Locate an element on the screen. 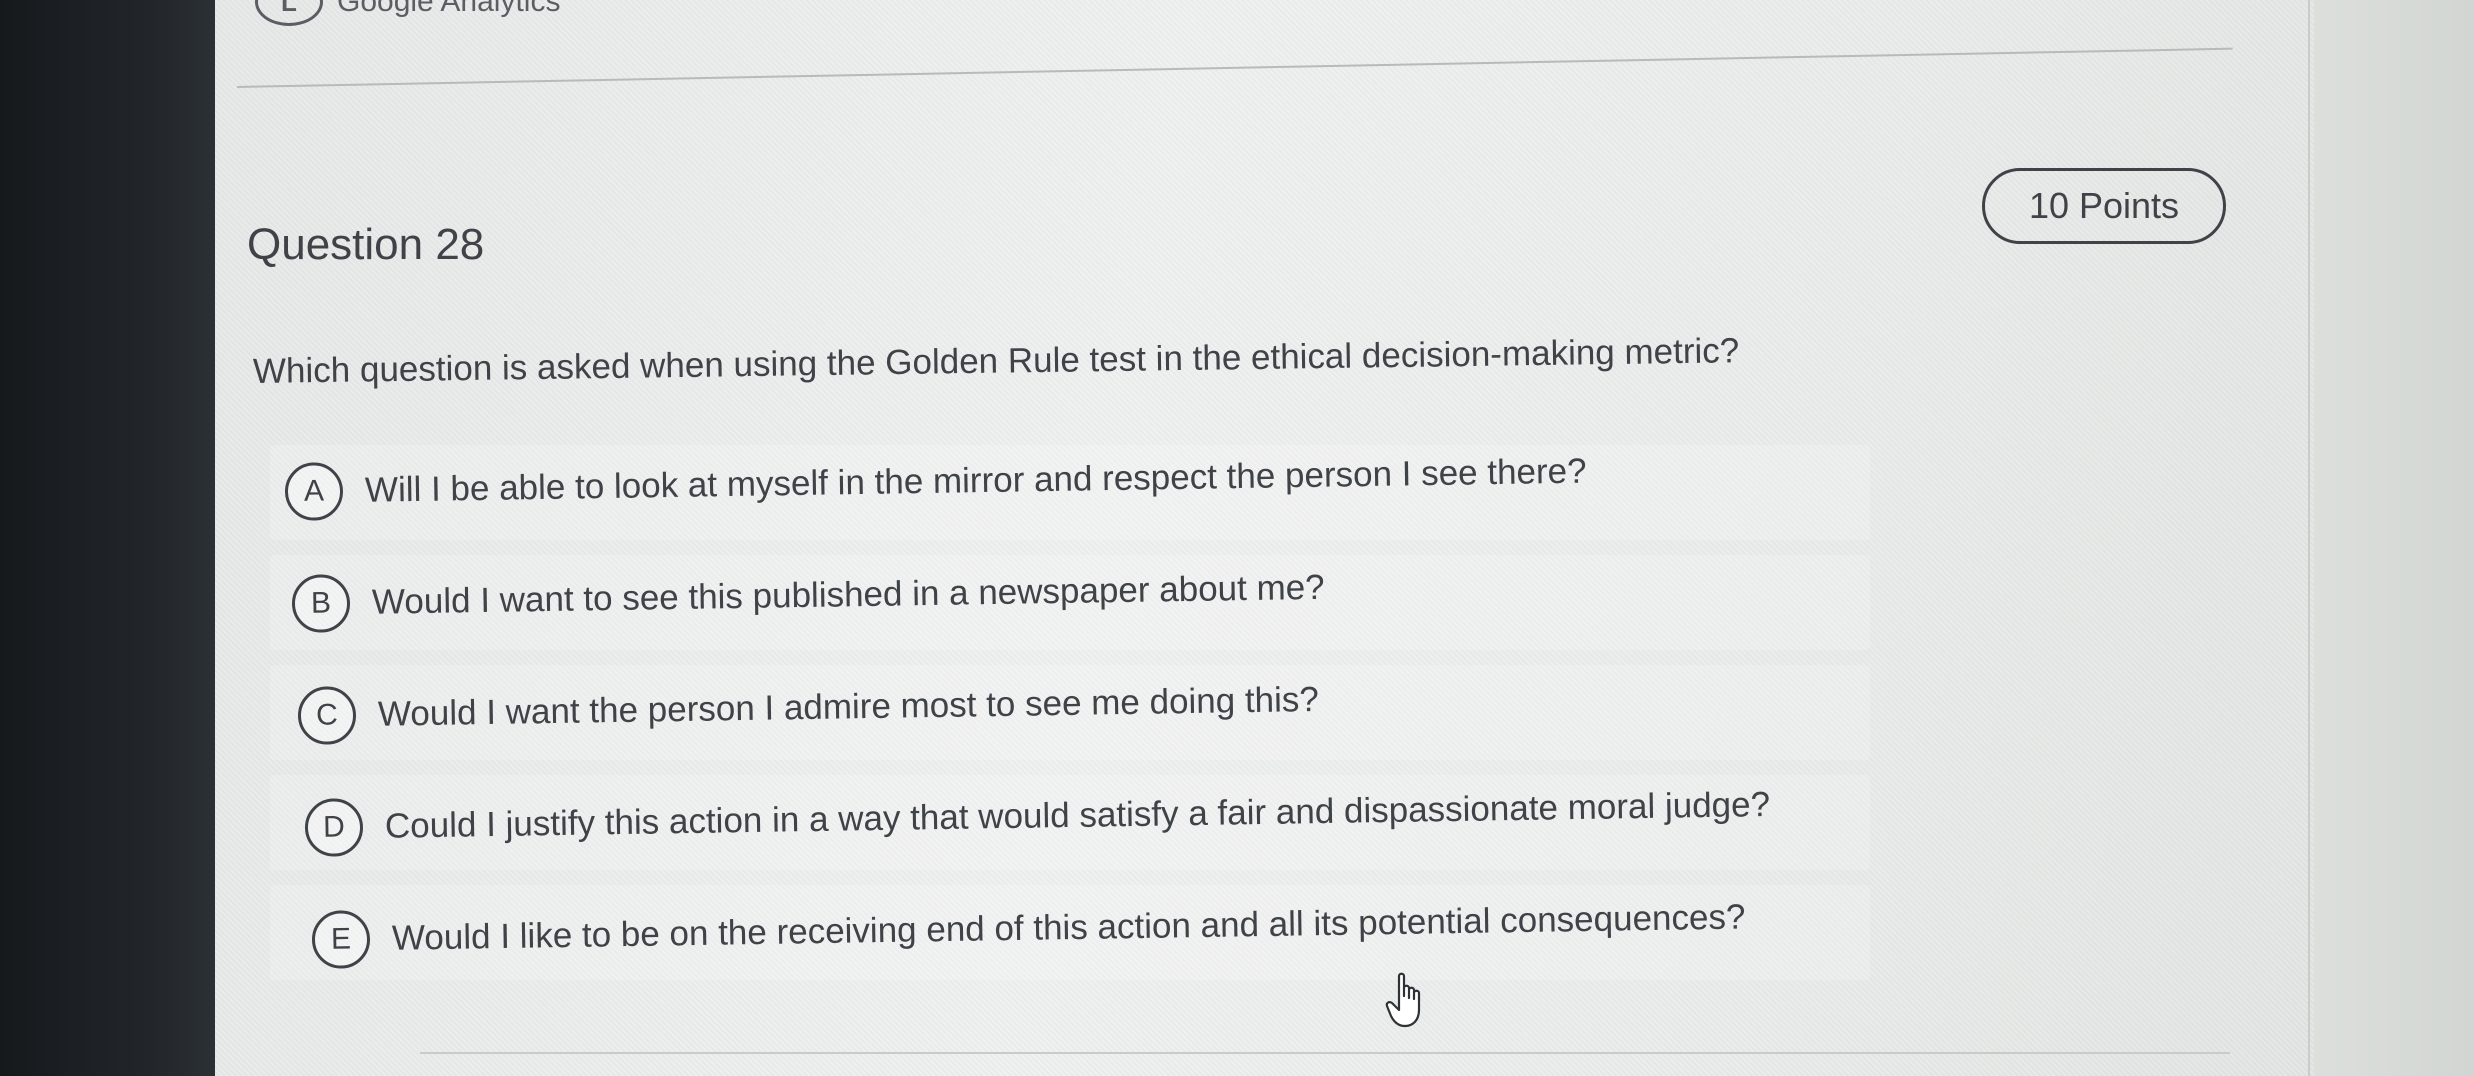  page-right-border is located at coordinates (2309, 538).